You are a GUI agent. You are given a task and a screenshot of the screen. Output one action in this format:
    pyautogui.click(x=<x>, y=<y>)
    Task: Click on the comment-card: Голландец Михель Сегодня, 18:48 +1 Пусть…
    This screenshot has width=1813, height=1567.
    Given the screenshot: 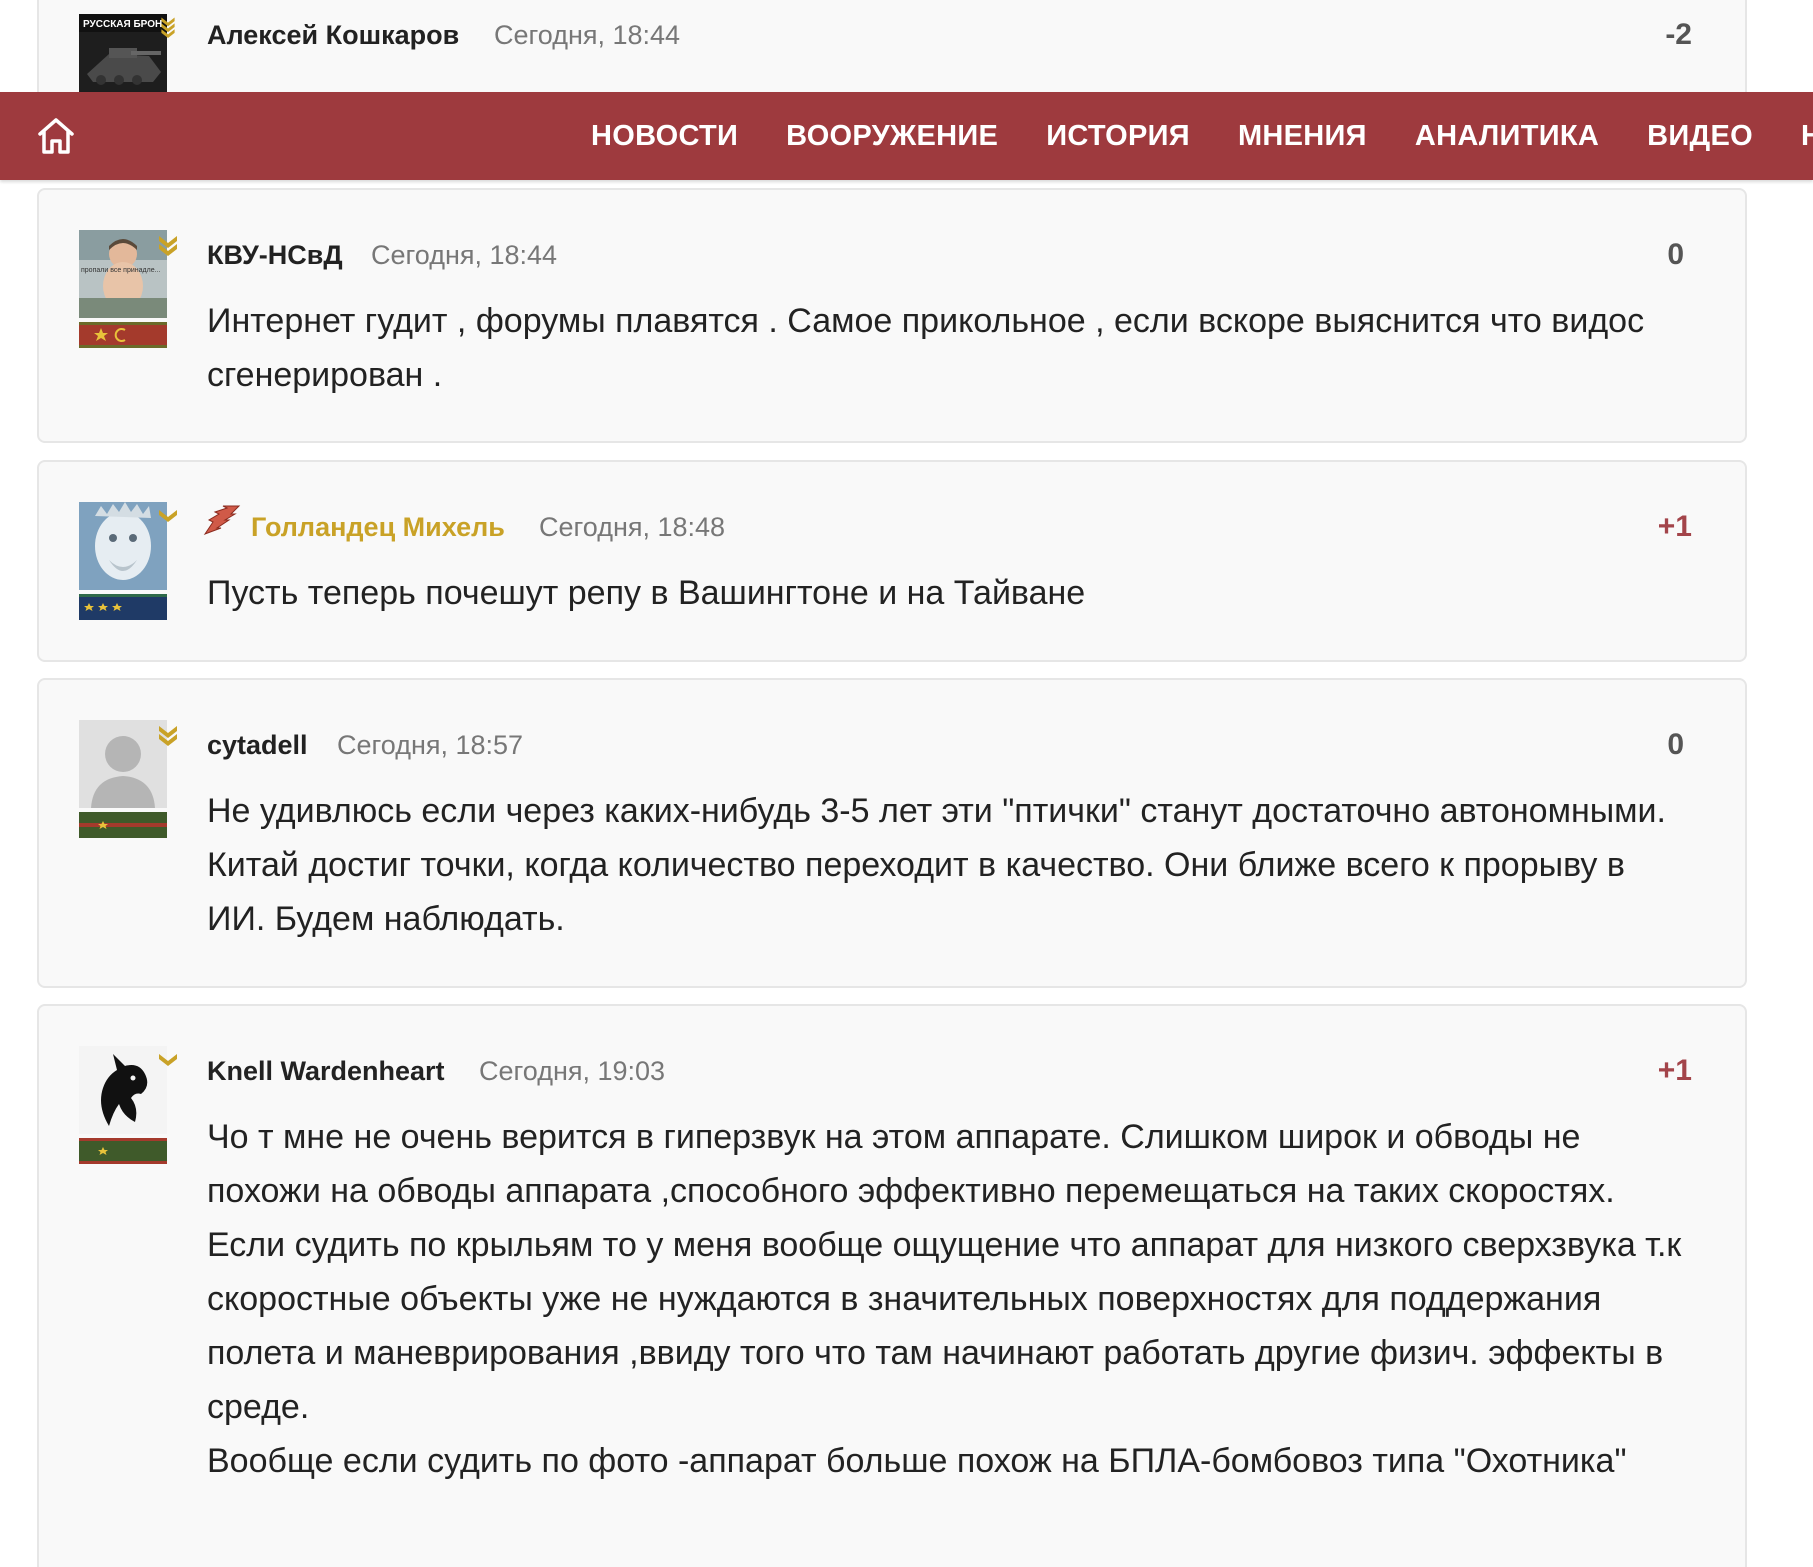 What is the action you would take?
    pyautogui.click(x=892, y=561)
    